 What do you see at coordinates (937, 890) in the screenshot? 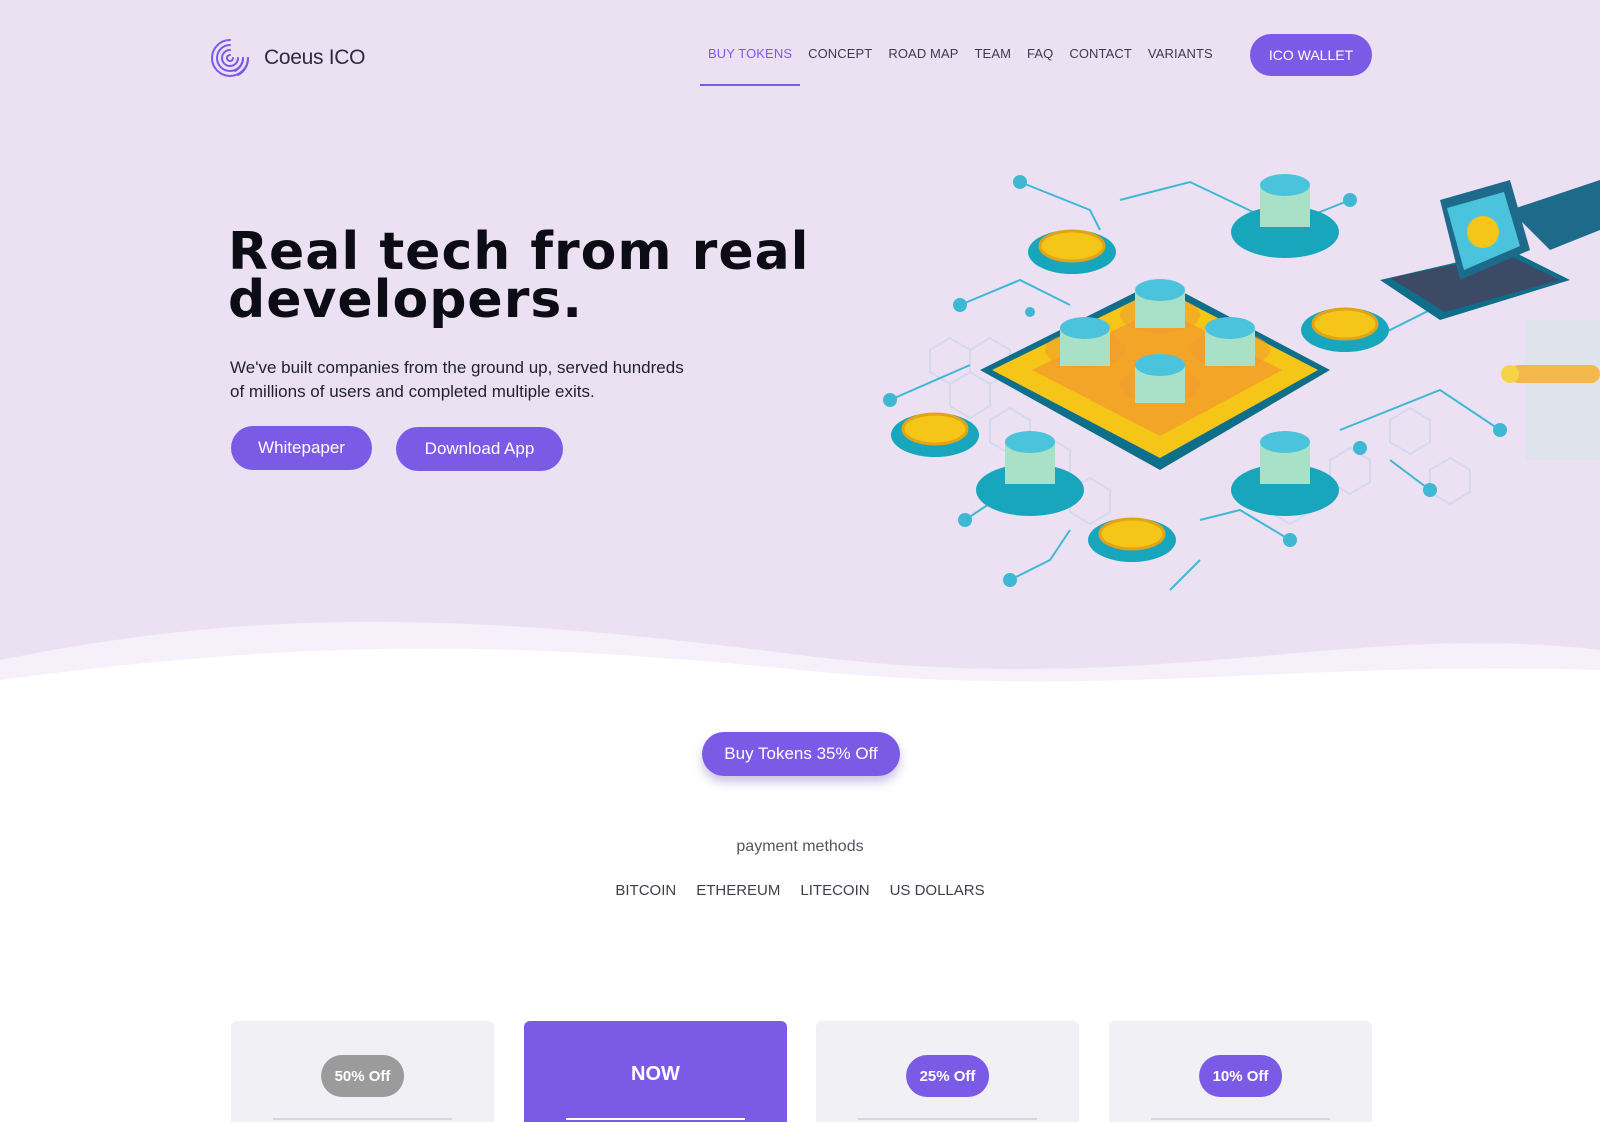
I see `payment-method-us-dollars: US DOLLARS` at bounding box center [937, 890].